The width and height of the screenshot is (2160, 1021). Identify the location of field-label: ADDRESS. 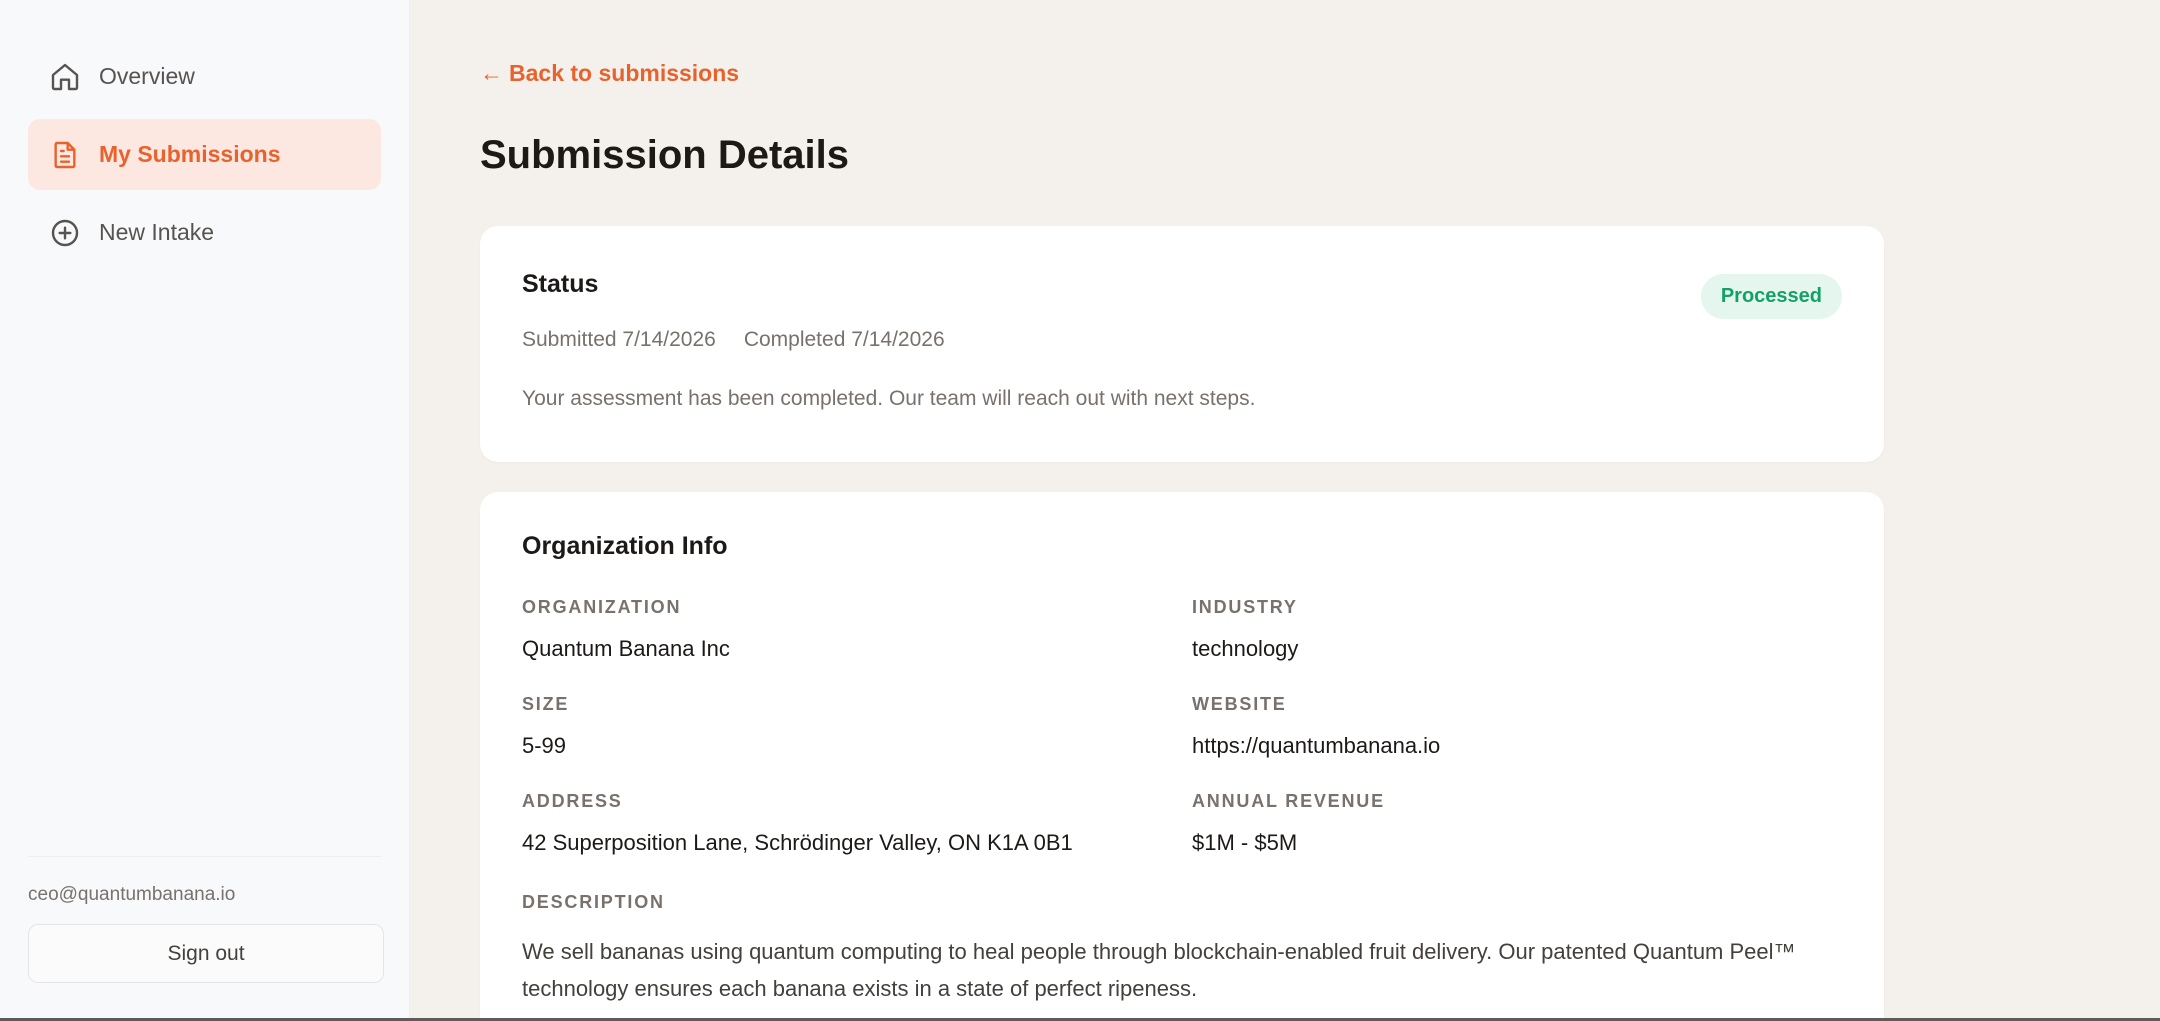
(572, 801).